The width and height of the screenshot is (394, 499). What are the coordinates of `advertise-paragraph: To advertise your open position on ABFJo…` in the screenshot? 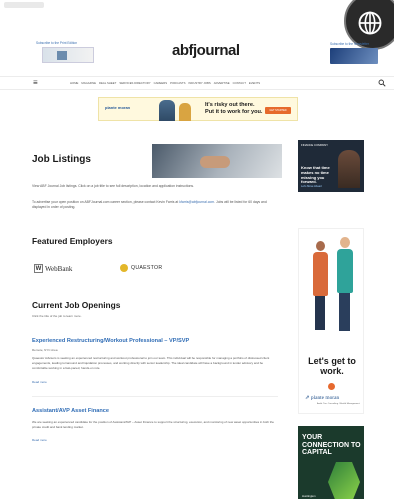 It's located at (155, 205).